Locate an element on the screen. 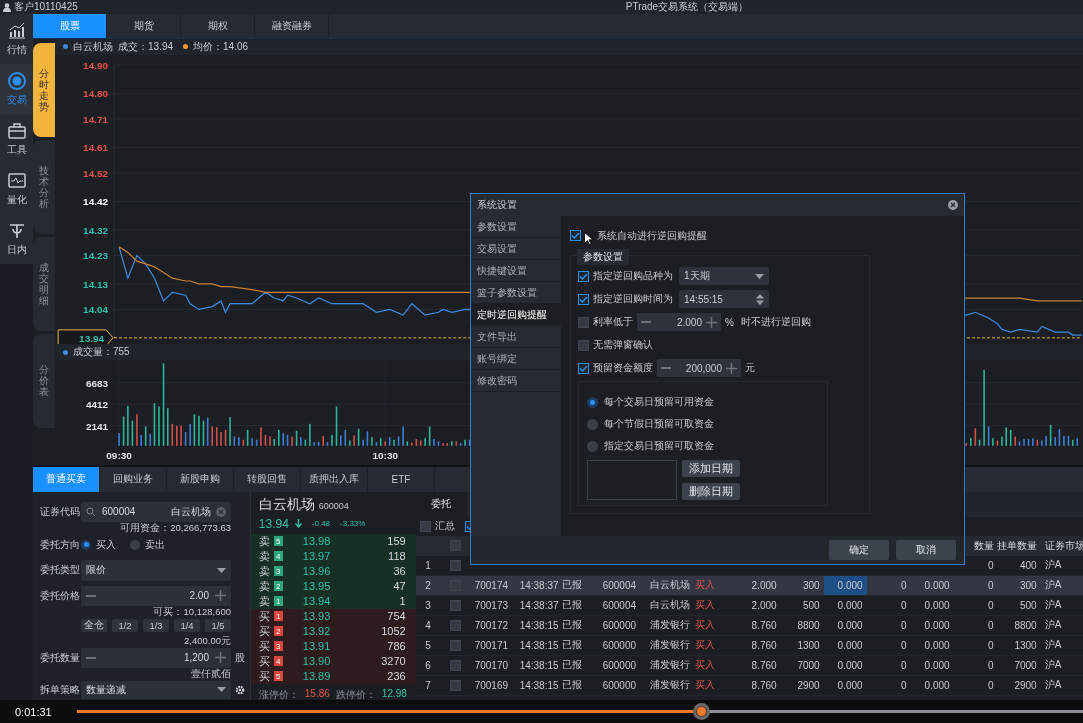 This screenshot has width=1083, height=723. chart-tab: 成交明细 is located at coordinates (44, 283).